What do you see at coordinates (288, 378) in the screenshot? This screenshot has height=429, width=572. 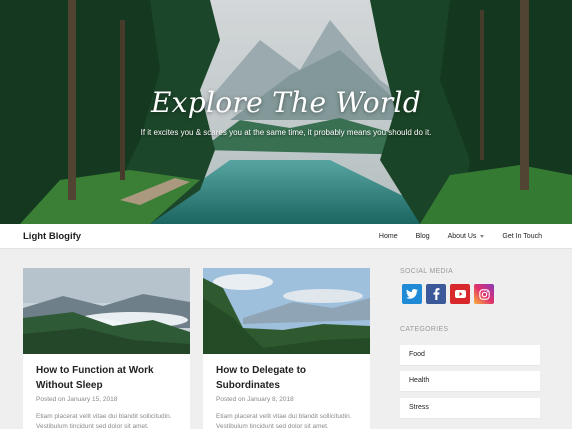 I see `post-title: How to Delegate to Subordinates` at bounding box center [288, 378].